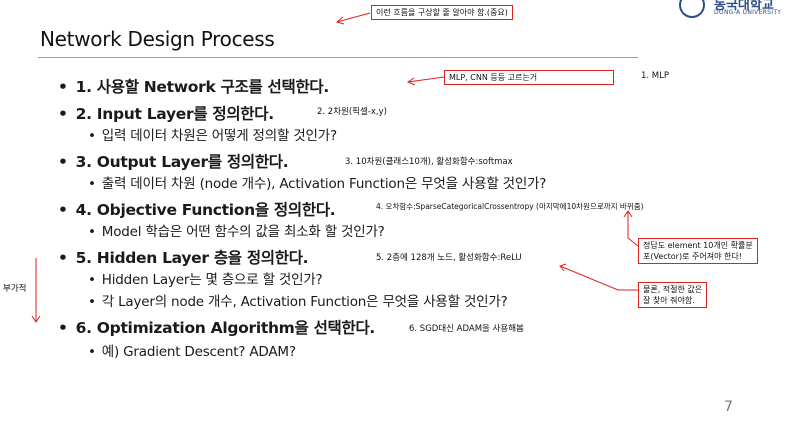 Image resolution: width=790 pixels, height=424 pixels. I want to click on step-1-text: 1. 사용할 Network 구조를 선택한다., so click(202, 87).